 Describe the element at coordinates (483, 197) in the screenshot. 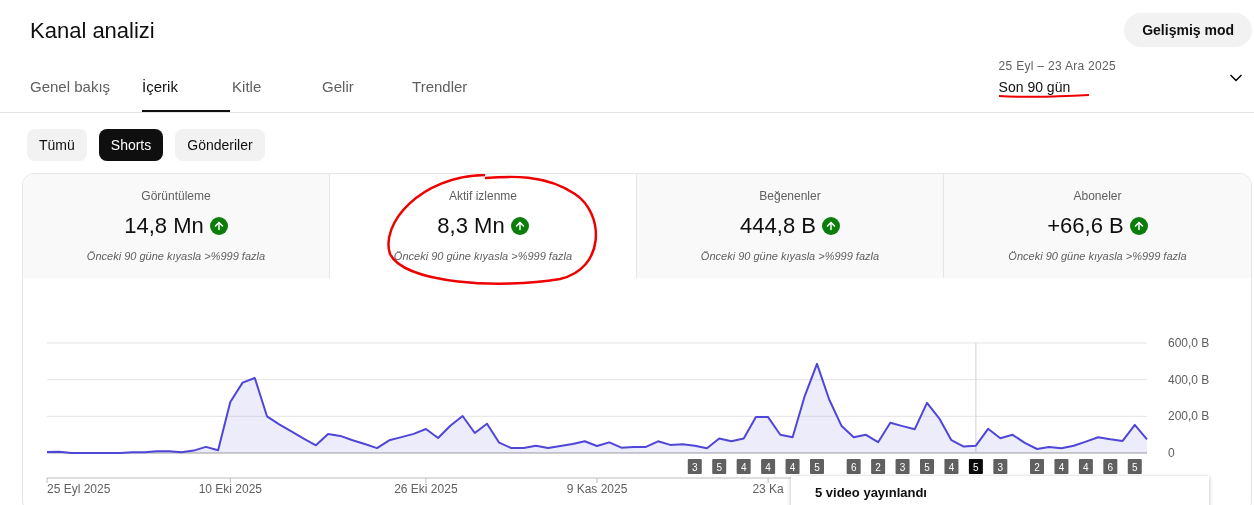

I see `metric-label: Aktif izlenme` at that location.